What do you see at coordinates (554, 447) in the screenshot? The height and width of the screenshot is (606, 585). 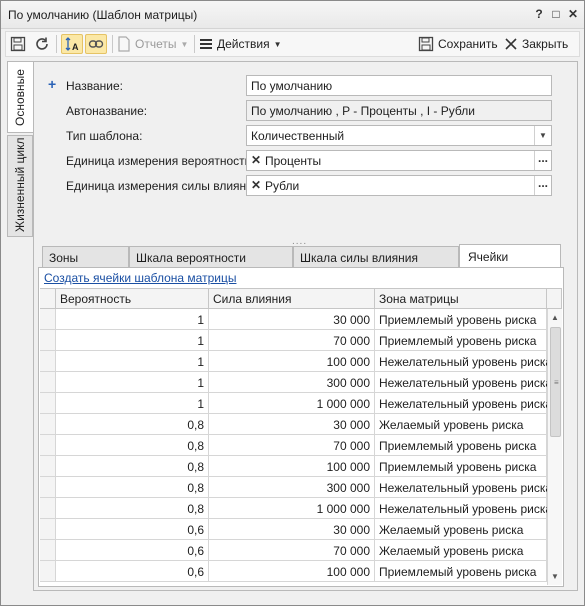 I see `vertical-scrollbar: ▲ ≡ ▼` at bounding box center [554, 447].